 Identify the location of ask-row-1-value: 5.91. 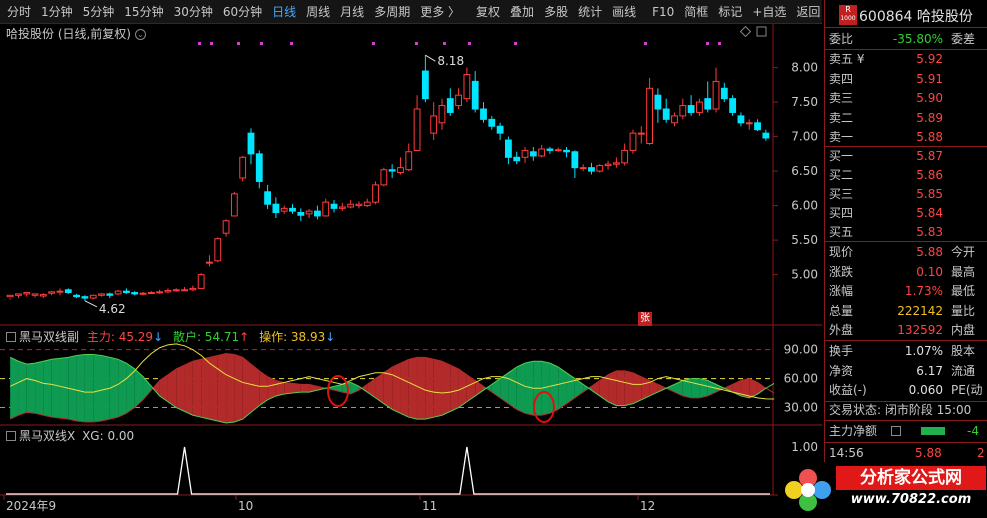
(929, 78).